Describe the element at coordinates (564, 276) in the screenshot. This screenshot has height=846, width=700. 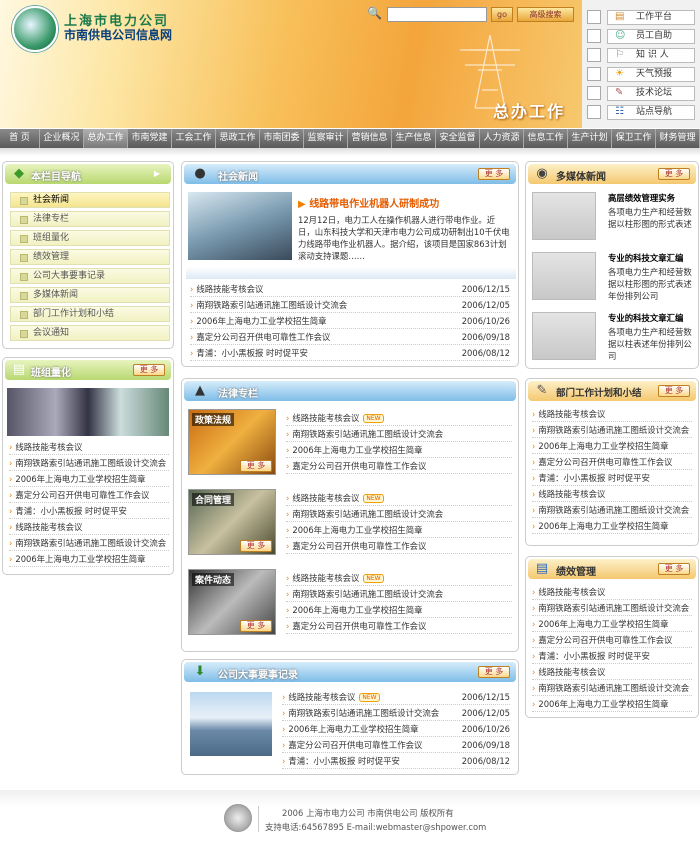
I see `multimedia-thumbnail` at that location.